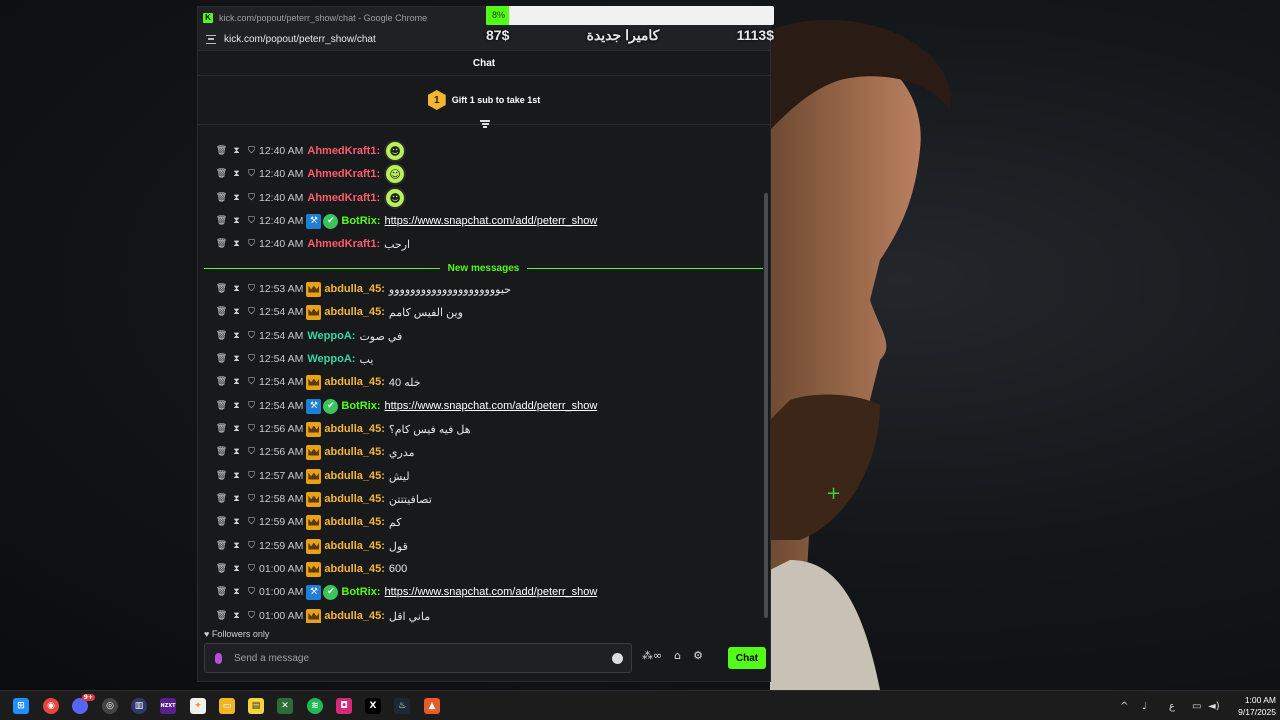  I want to click on chat-message: 🗑 ⧗ ⛉ 01:00 AM abdulla_45: ماني اقل, so click(322, 615).